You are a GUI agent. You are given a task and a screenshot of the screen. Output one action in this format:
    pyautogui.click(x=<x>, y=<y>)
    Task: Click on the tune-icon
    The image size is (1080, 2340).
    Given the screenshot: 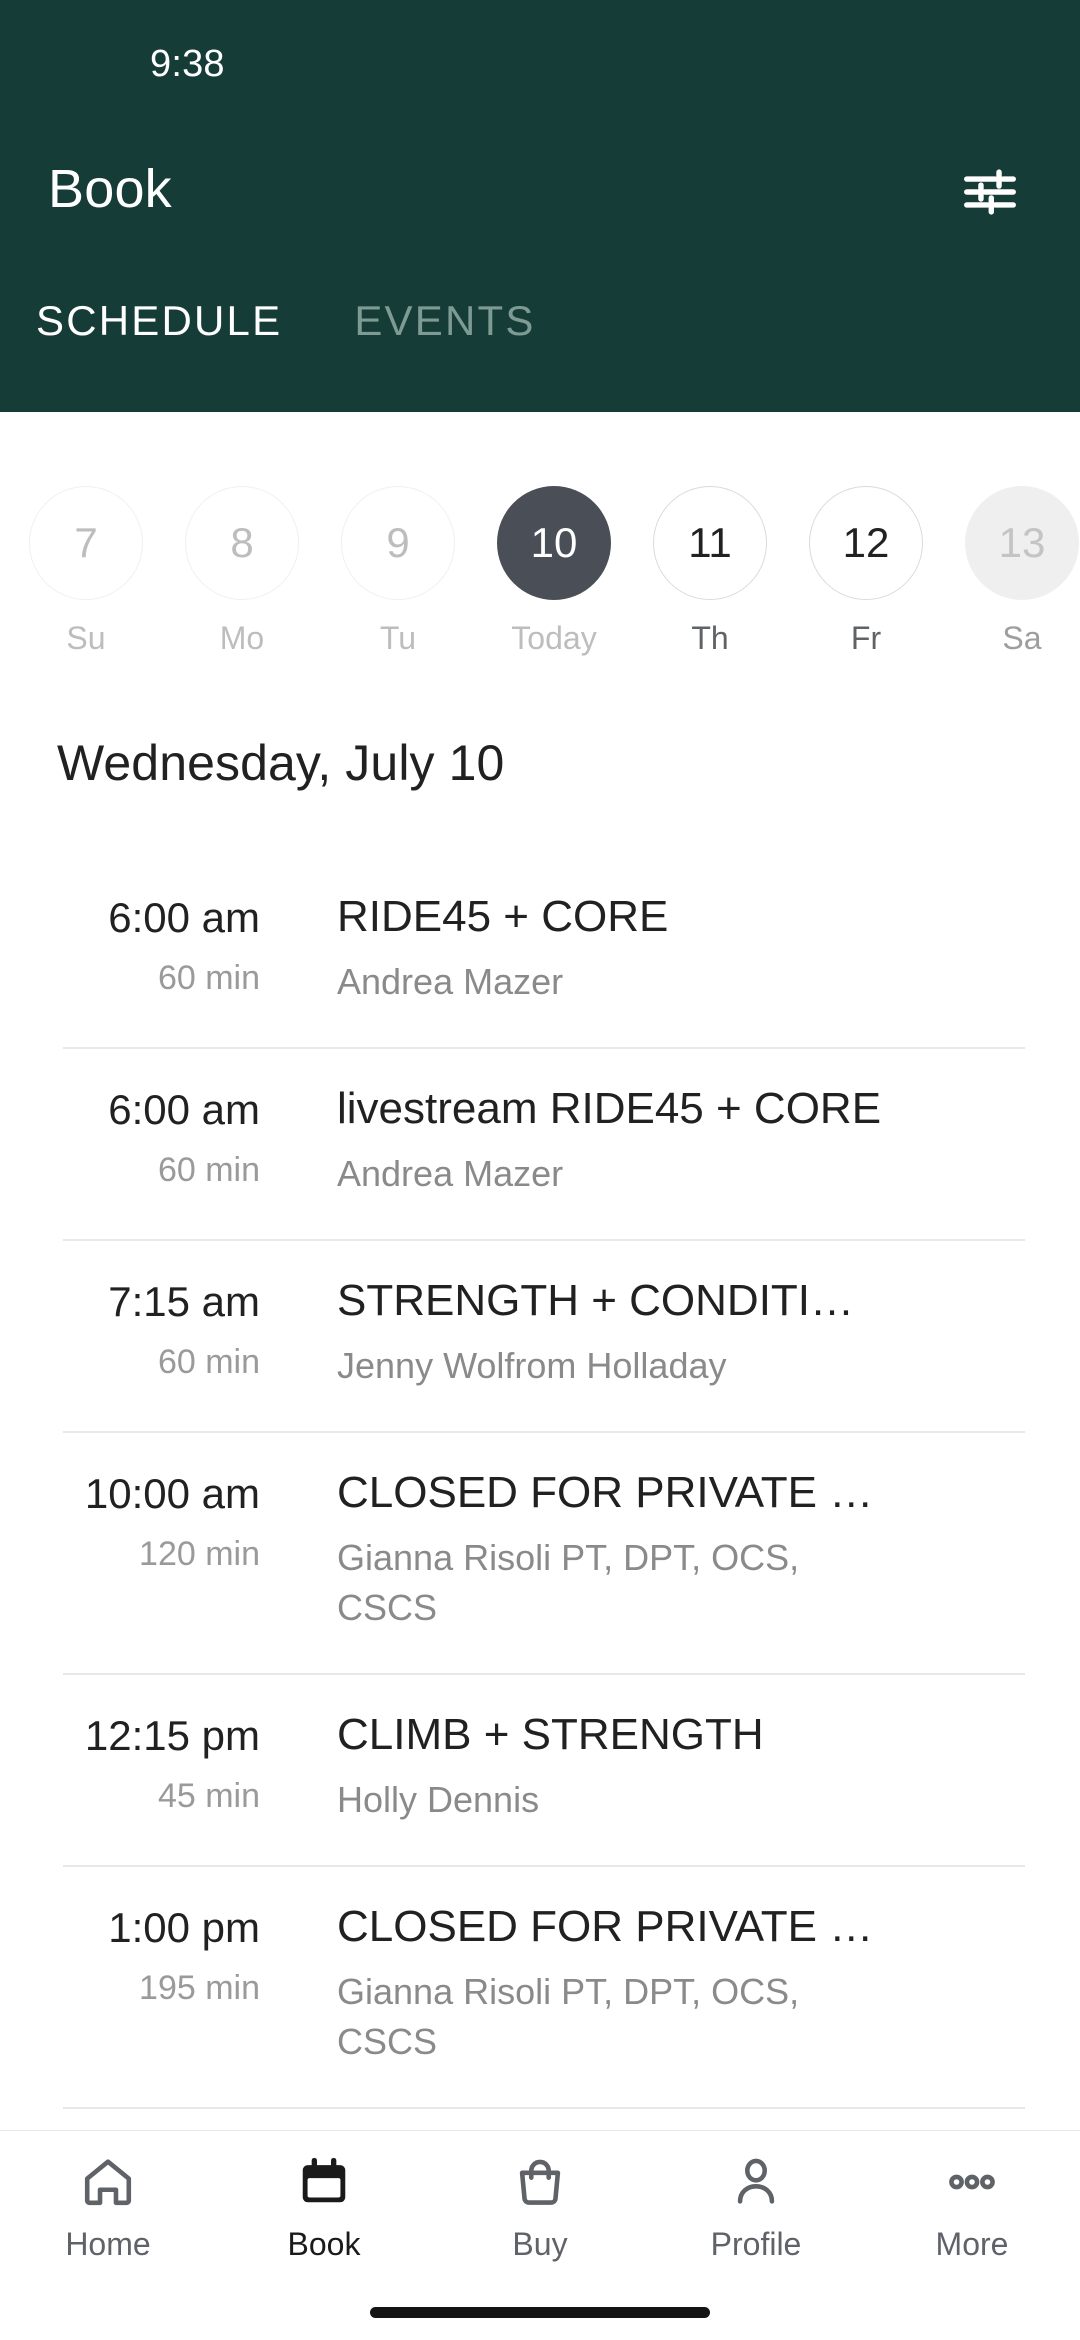 What is the action you would take?
    pyautogui.click(x=990, y=194)
    